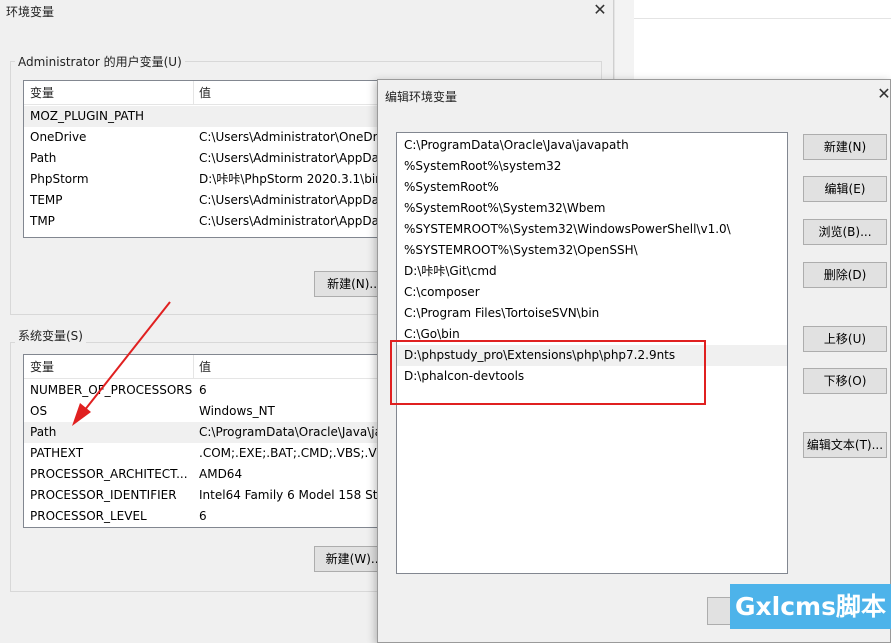 This screenshot has width=891, height=643. Describe the element at coordinates (810, 606) in the screenshot. I see `watermark-logo: Gxlcms脚本` at that location.